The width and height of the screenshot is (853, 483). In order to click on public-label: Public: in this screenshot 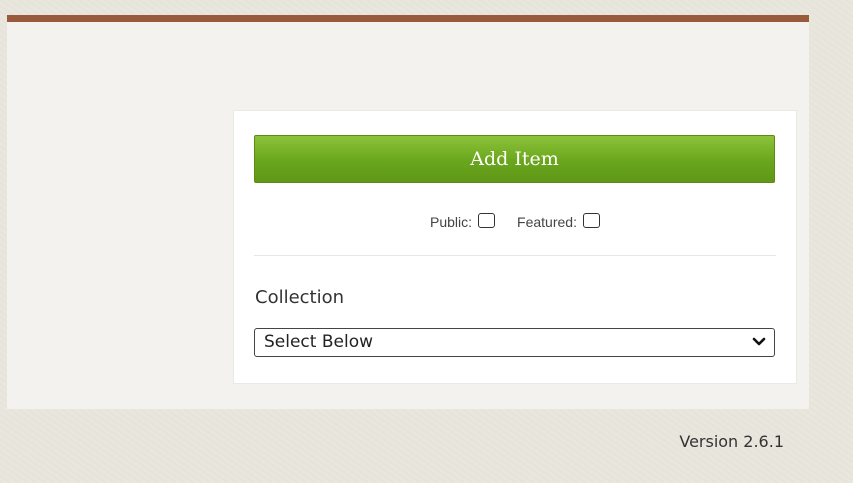, I will do `click(451, 222)`.